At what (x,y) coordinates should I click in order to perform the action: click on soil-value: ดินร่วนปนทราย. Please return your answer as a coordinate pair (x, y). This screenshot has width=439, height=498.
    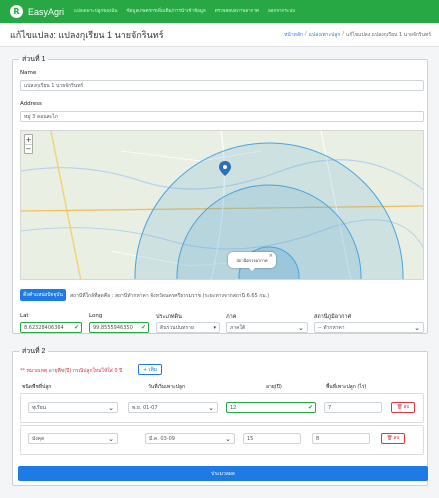
    Looking at the image, I should click on (177, 327).